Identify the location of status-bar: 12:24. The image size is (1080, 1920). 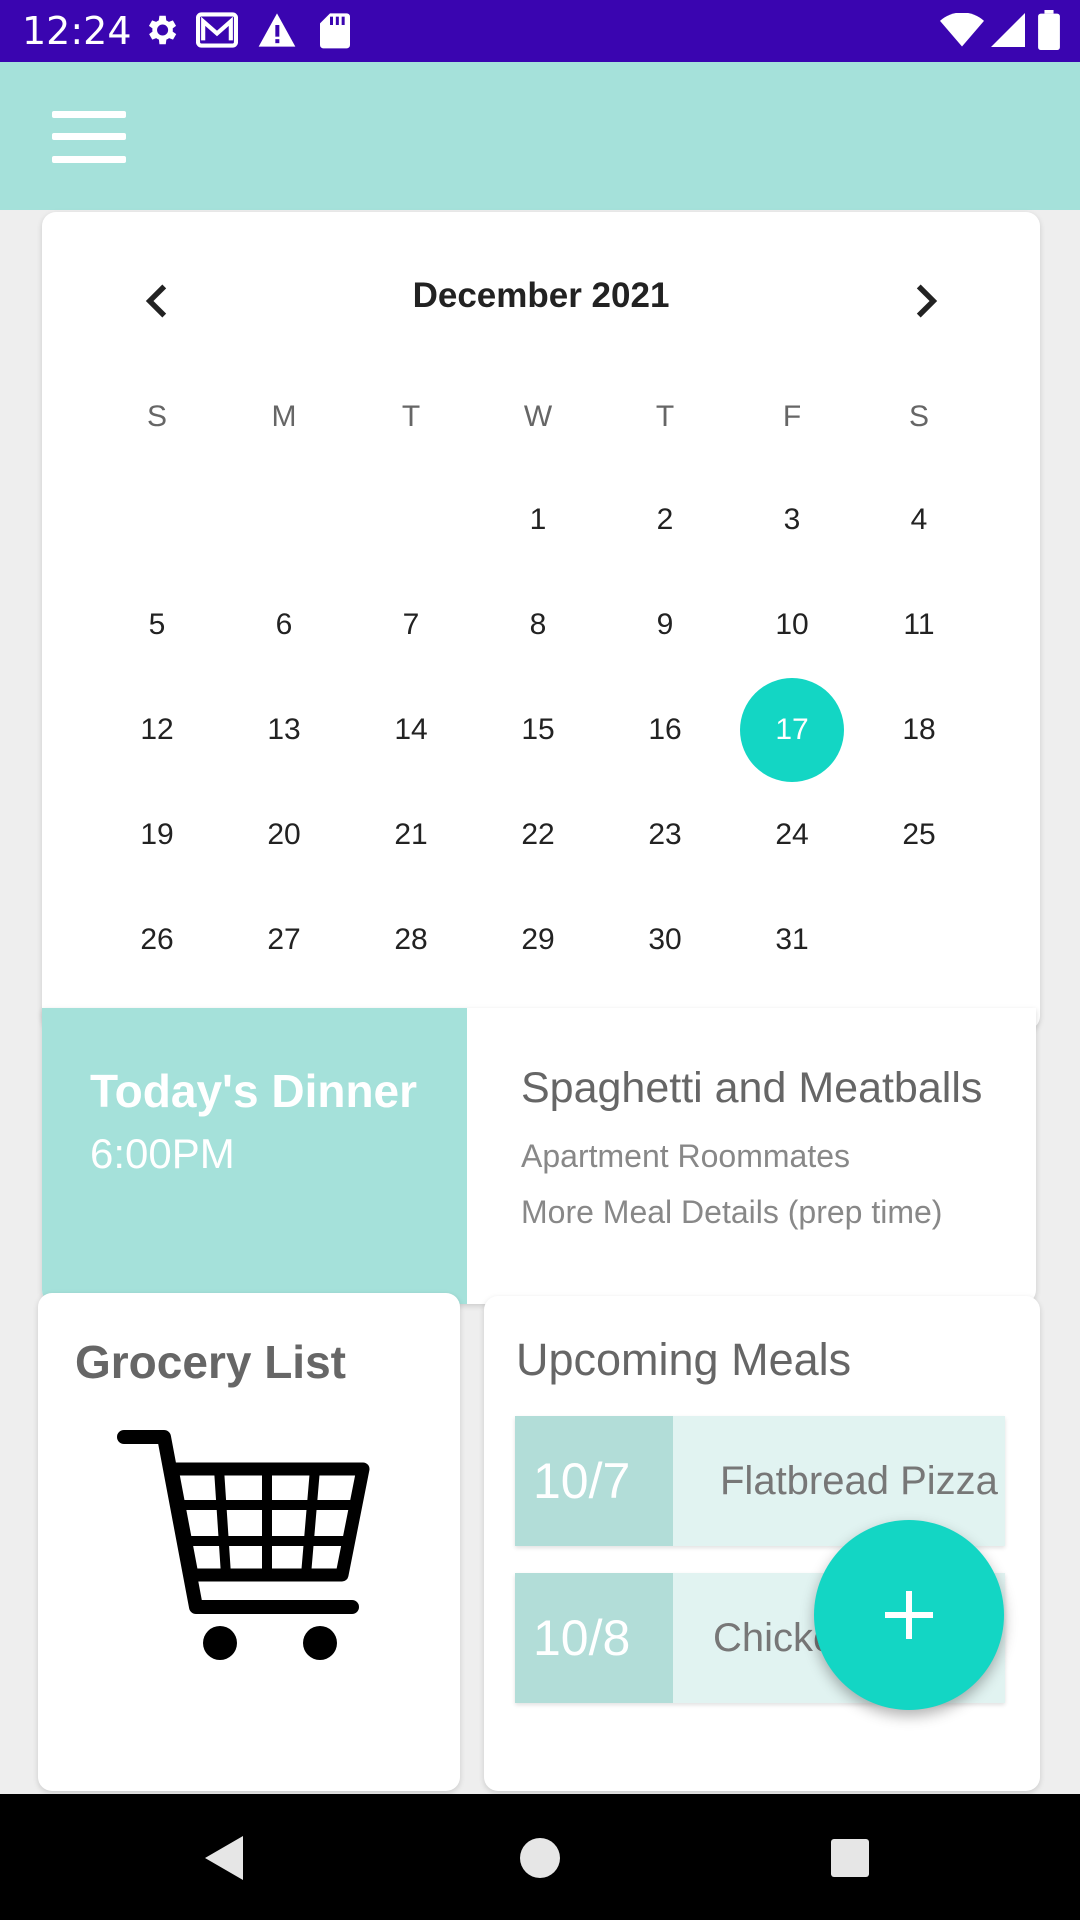
(540, 31).